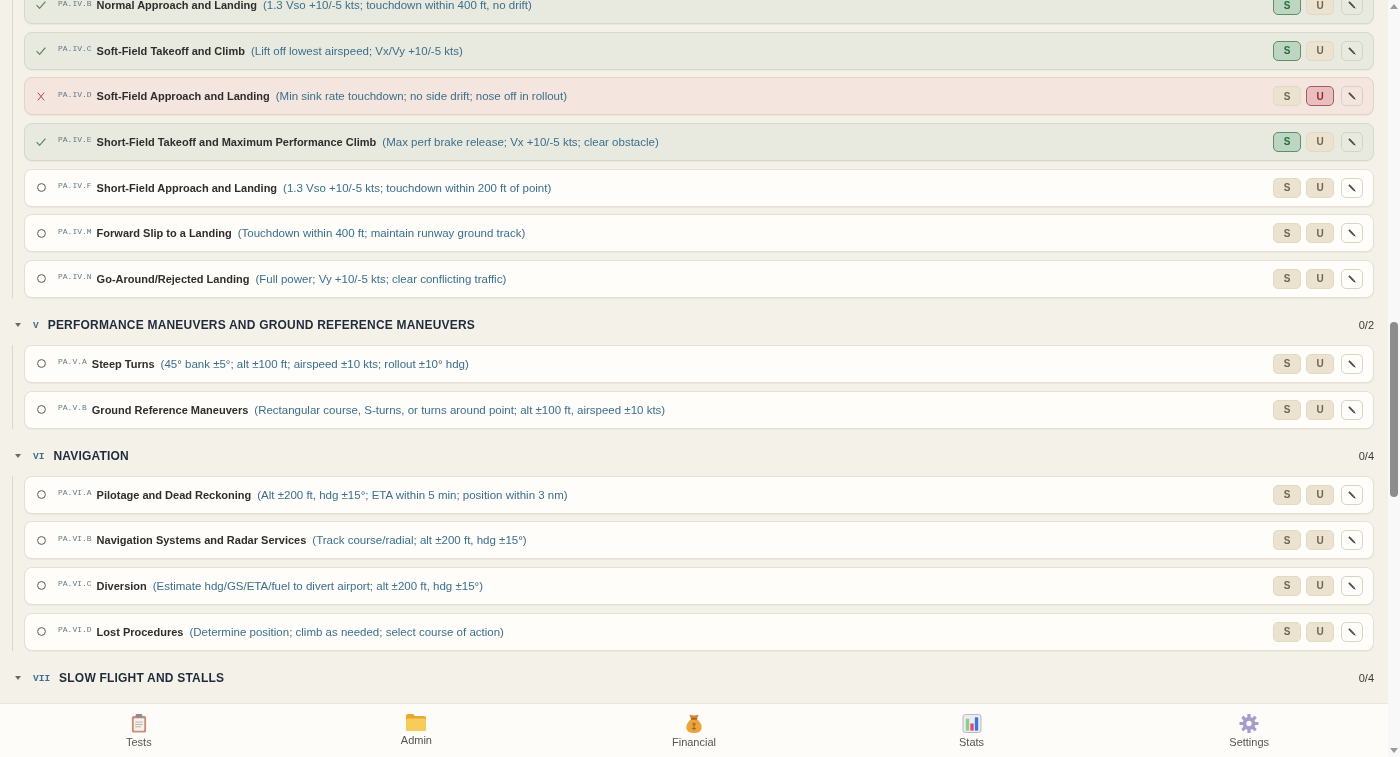 Image resolution: width=1400 pixels, height=757 pixels. I want to click on task-title: Soft-Field Approach and Landing, so click(183, 96).